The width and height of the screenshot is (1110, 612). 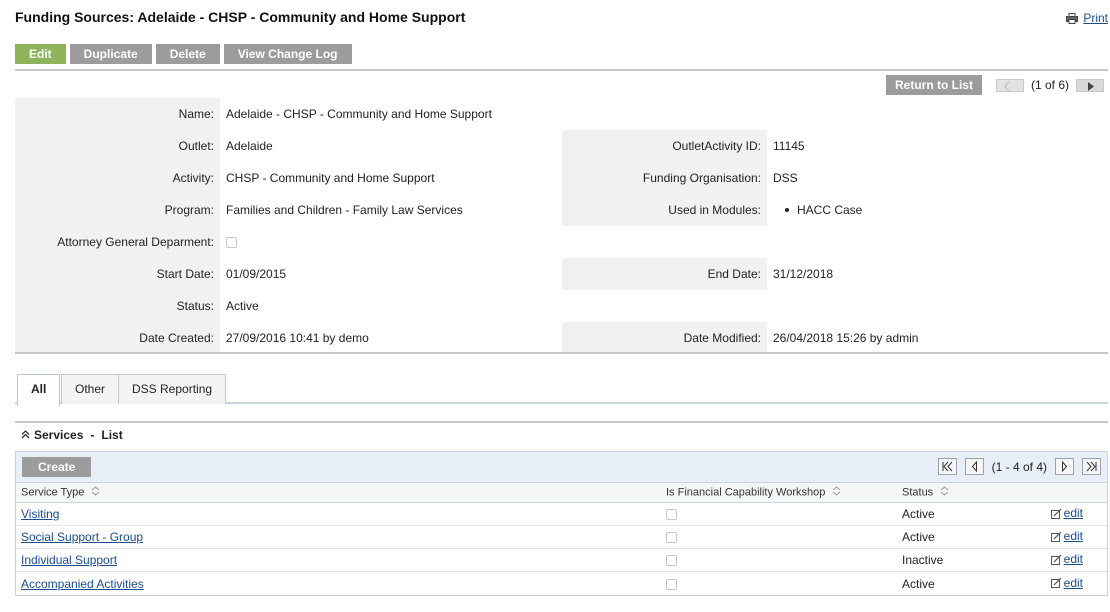 I want to click on service-type-link: Social Support - Group, so click(x=82, y=537).